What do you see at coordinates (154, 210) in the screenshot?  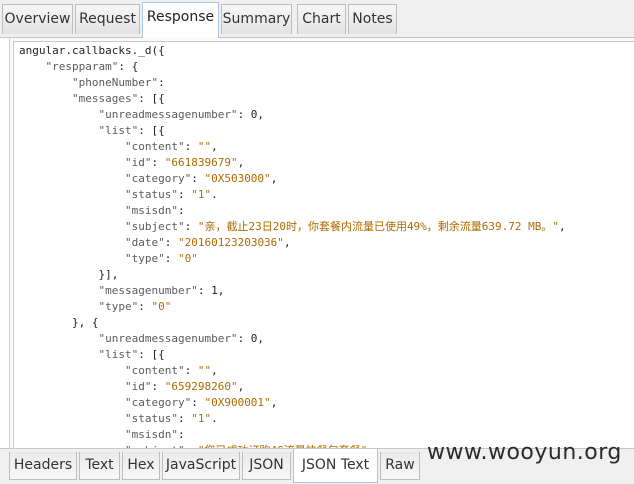 I see `code-line: "msisdn":` at bounding box center [154, 210].